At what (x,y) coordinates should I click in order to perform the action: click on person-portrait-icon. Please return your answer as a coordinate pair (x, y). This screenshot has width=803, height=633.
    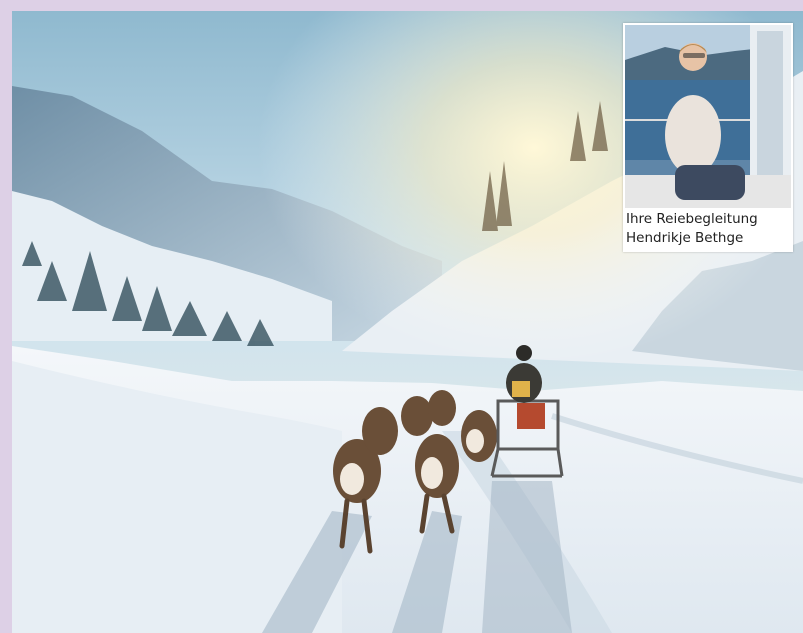
    Looking at the image, I should click on (708, 116).